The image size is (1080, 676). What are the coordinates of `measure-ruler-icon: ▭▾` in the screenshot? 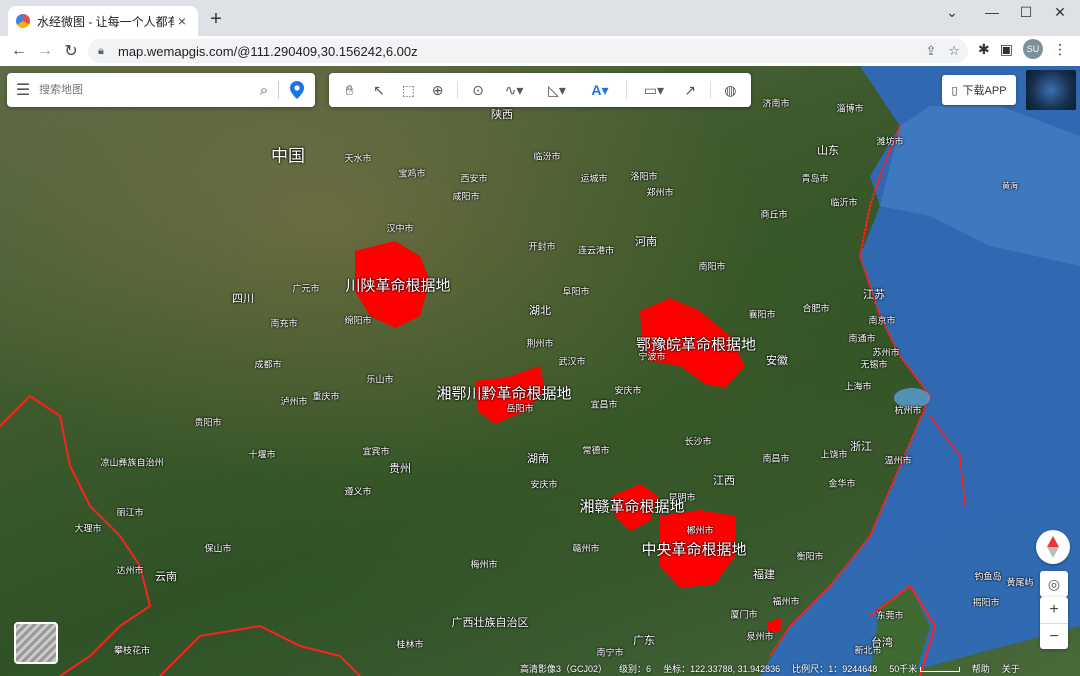 It's located at (653, 90).